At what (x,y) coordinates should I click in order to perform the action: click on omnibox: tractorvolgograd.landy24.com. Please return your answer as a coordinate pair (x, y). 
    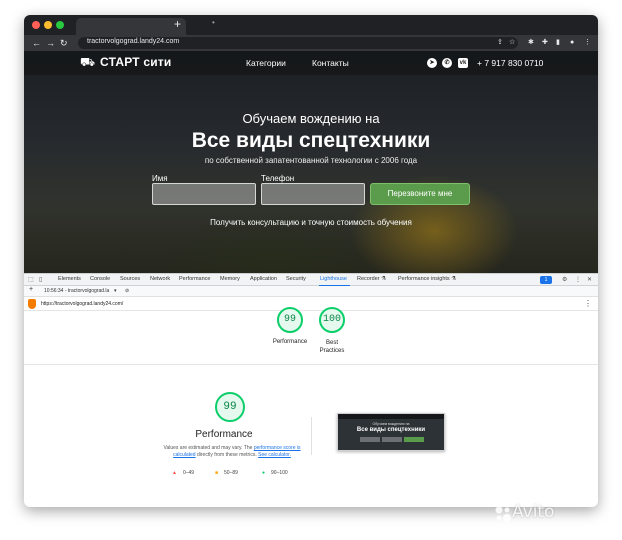
    Looking at the image, I should click on (298, 43).